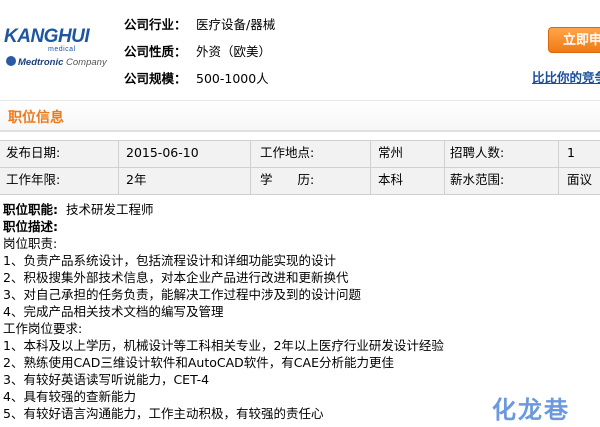 The width and height of the screenshot is (600, 427). Describe the element at coordinates (43, 328) in the screenshot. I see `description-line: 工作岗位要求:` at that location.